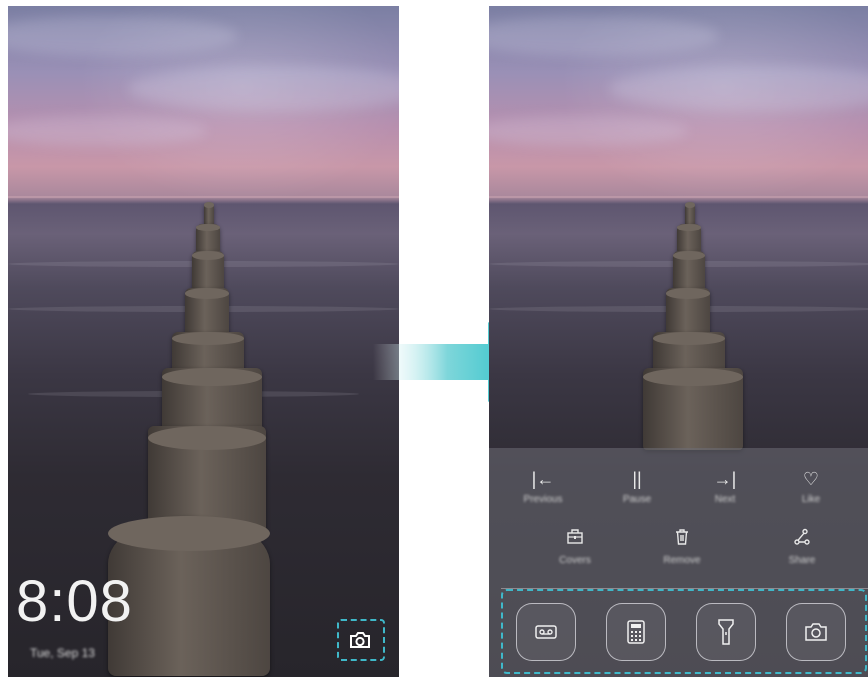 The width and height of the screenshot is (868, 677). Describe the element at coordinates (74, 601) in the screenshot. I see `clock: 8:08` at that location.